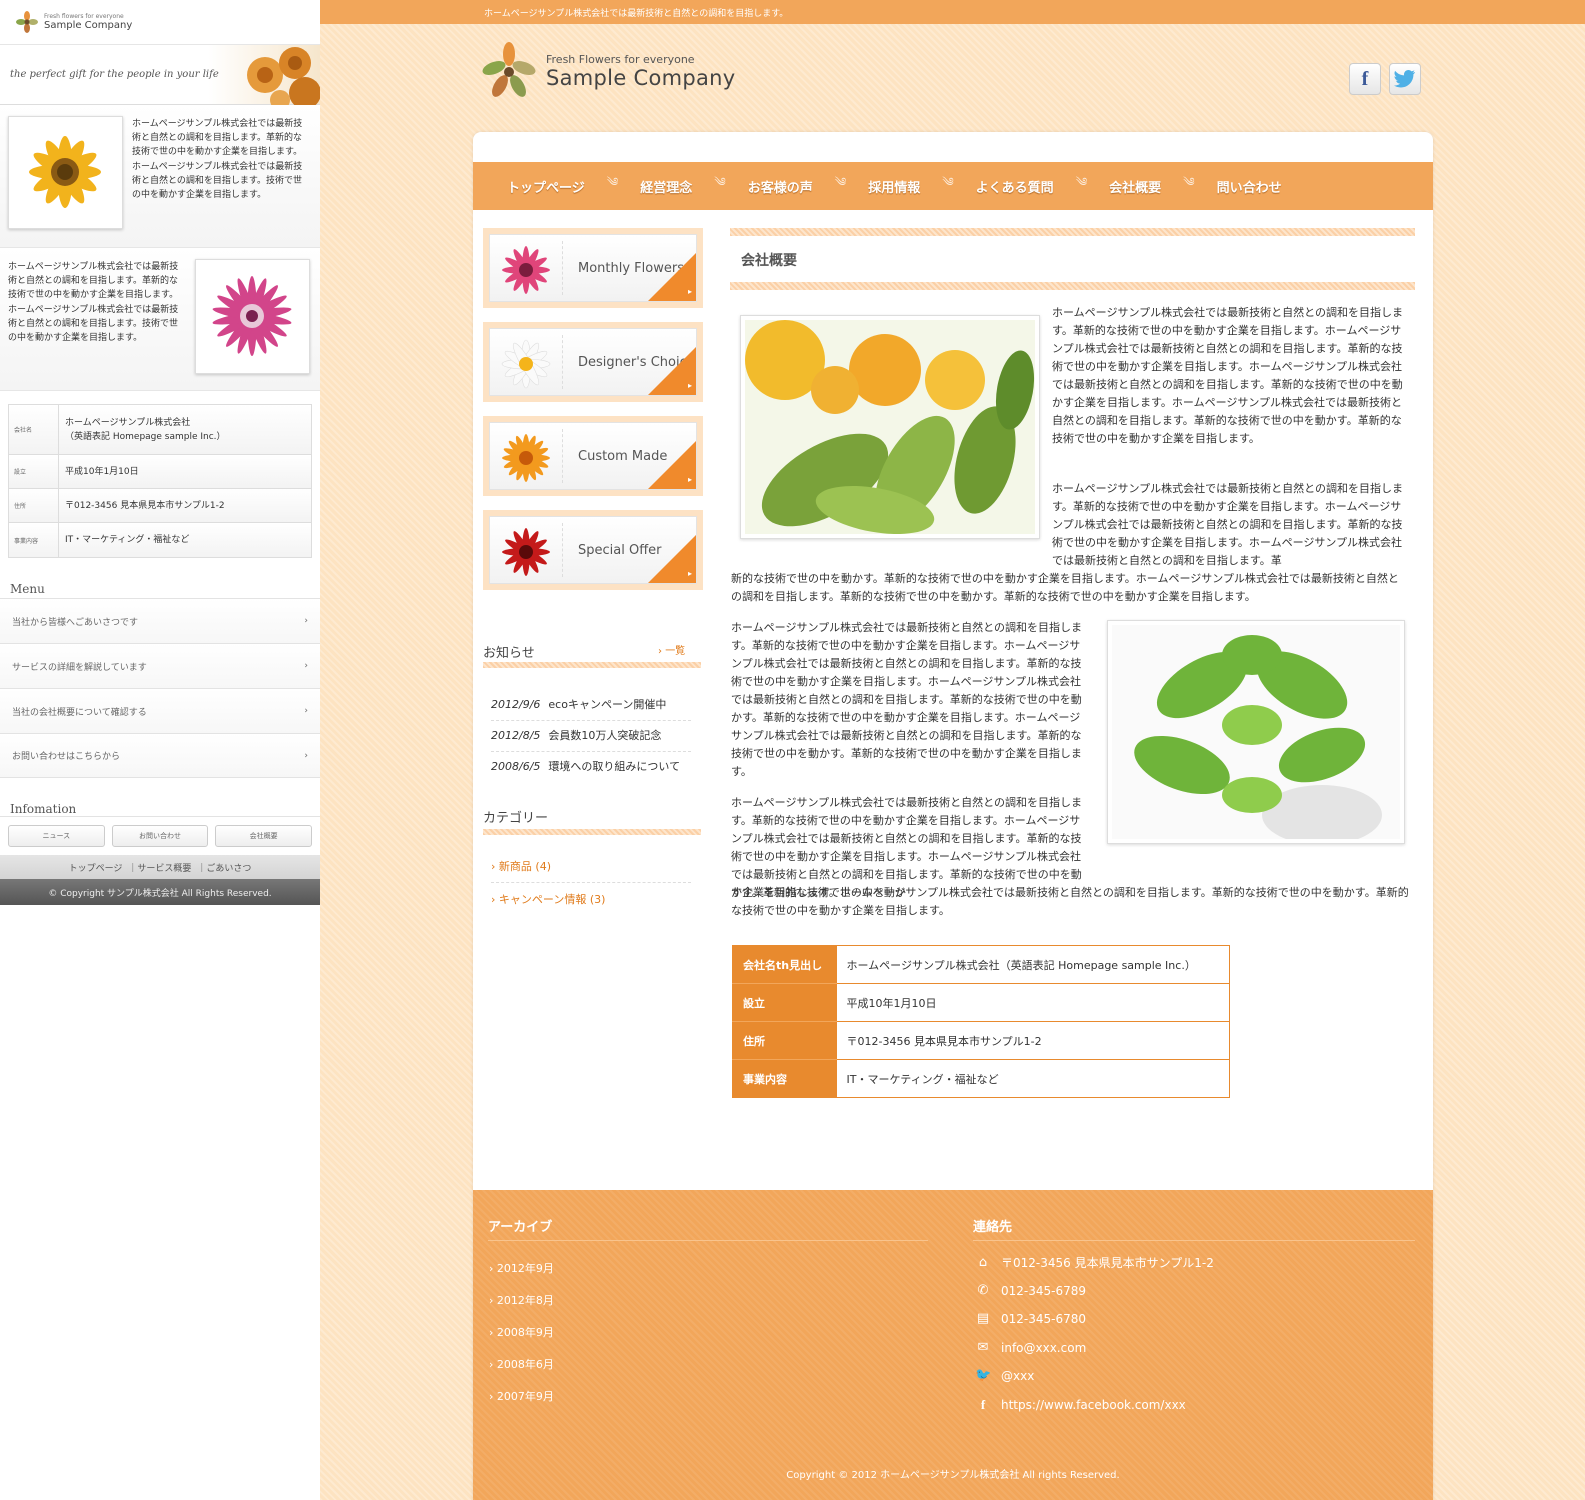 The height and width of the screenshot is (1500, 1585). I want to click on news-title: ecoキャンペーン開催中, so click(607, 704).